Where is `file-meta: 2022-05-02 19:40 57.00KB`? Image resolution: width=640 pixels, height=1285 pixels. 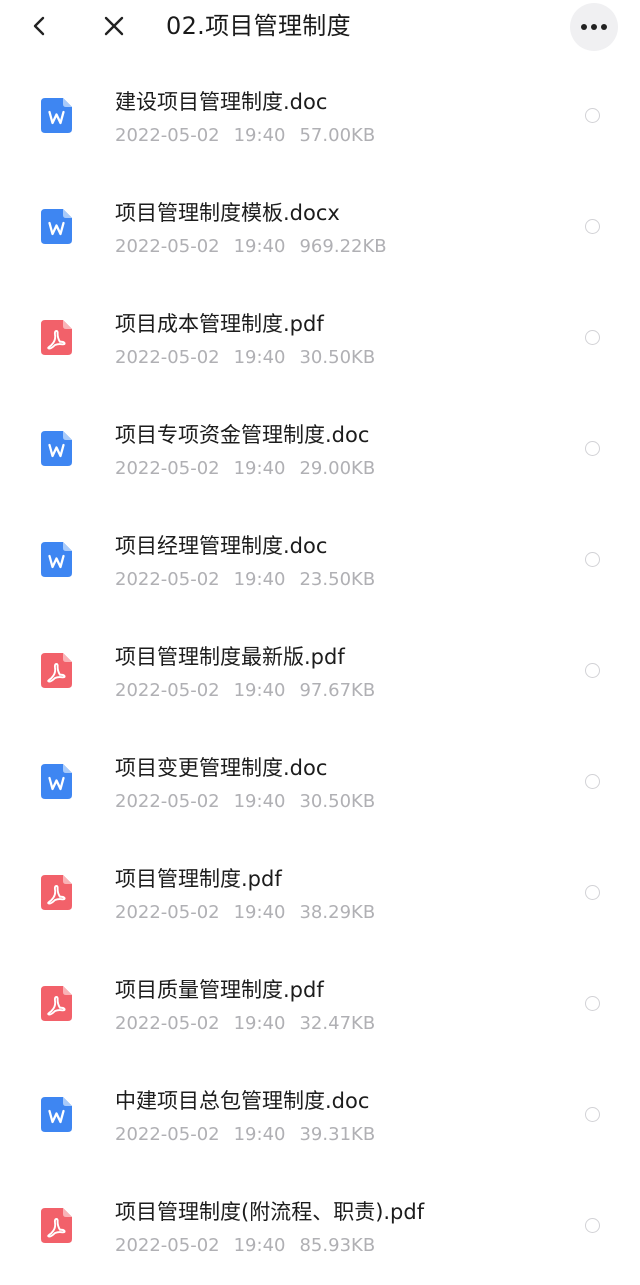 file-meta: 2022-05-02 19:40 57.00KB is located at coordinates (252, 135).